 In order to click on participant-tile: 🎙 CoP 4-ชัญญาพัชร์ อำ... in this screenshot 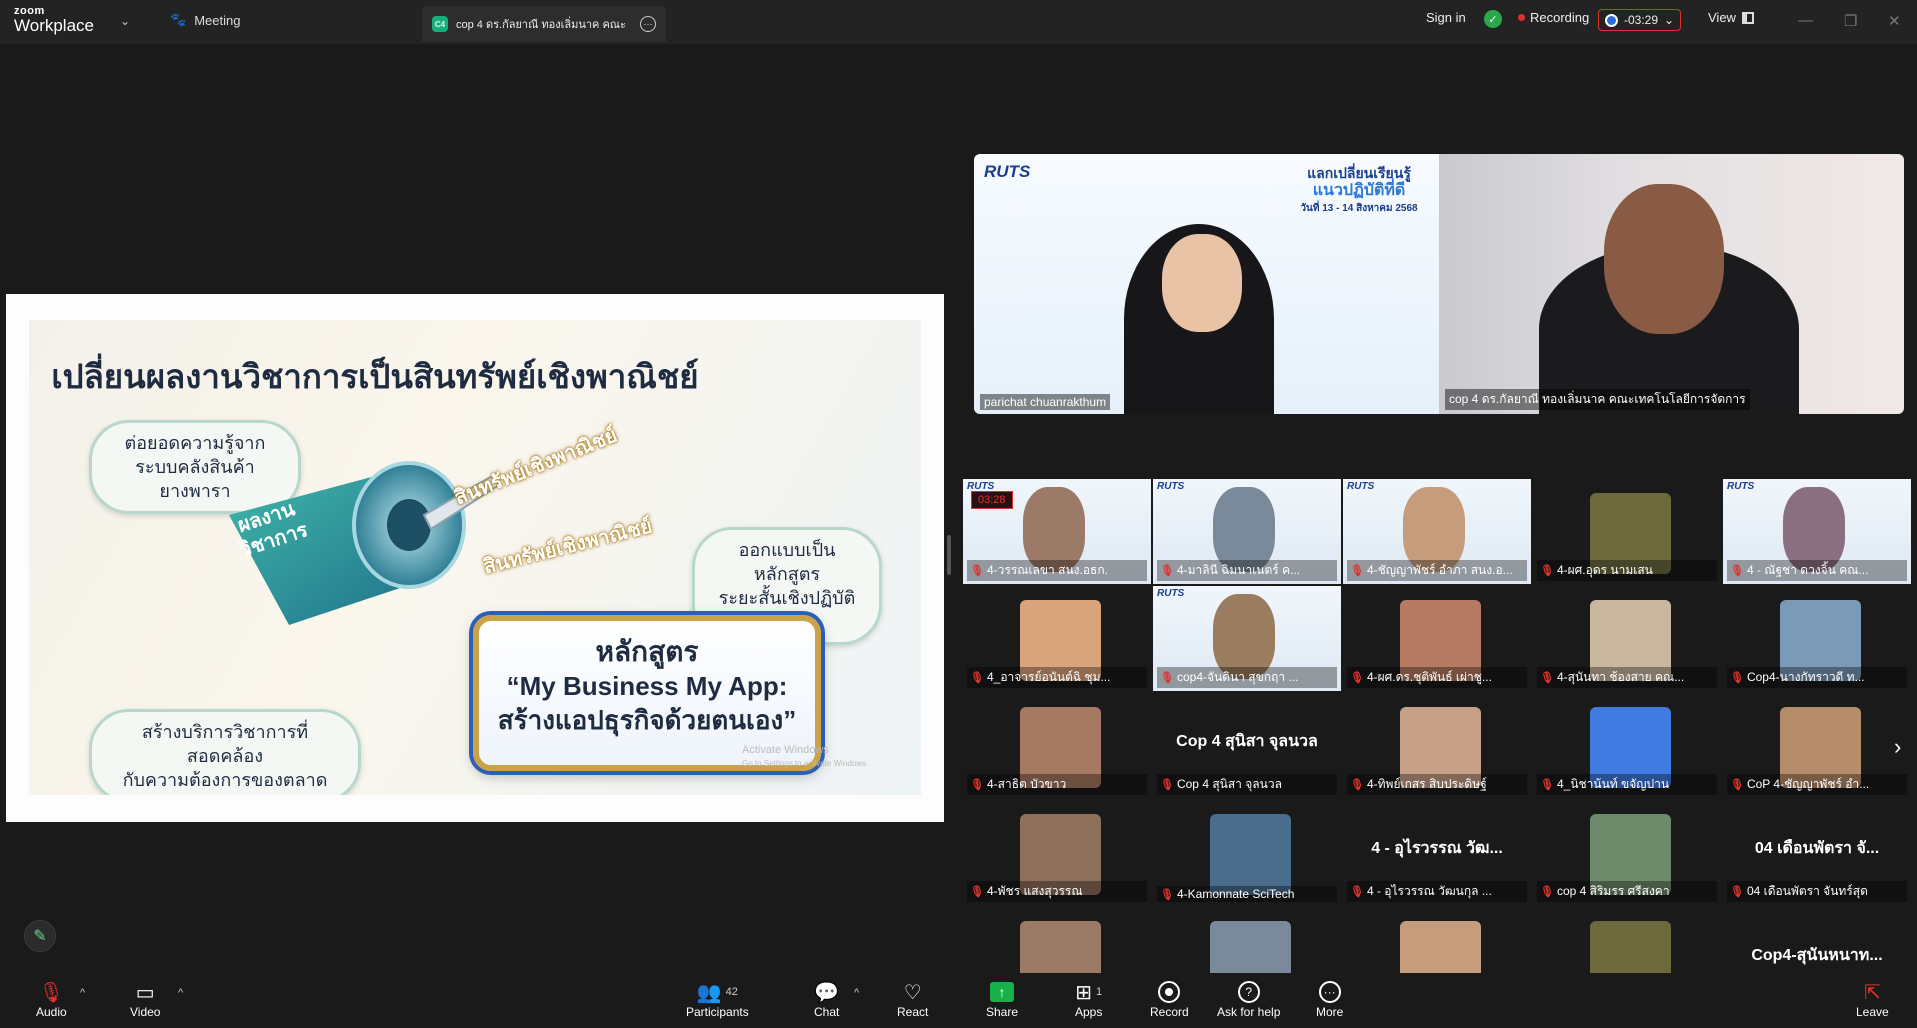, I will do `click(1817, 745)`.